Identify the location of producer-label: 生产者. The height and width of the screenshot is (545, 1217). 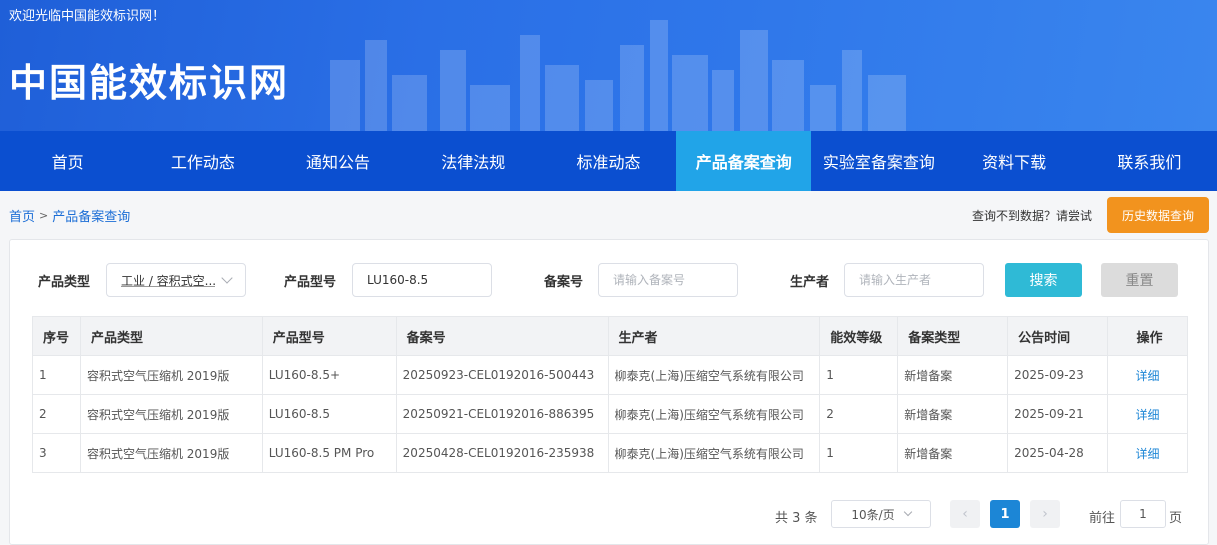
(810, 282).